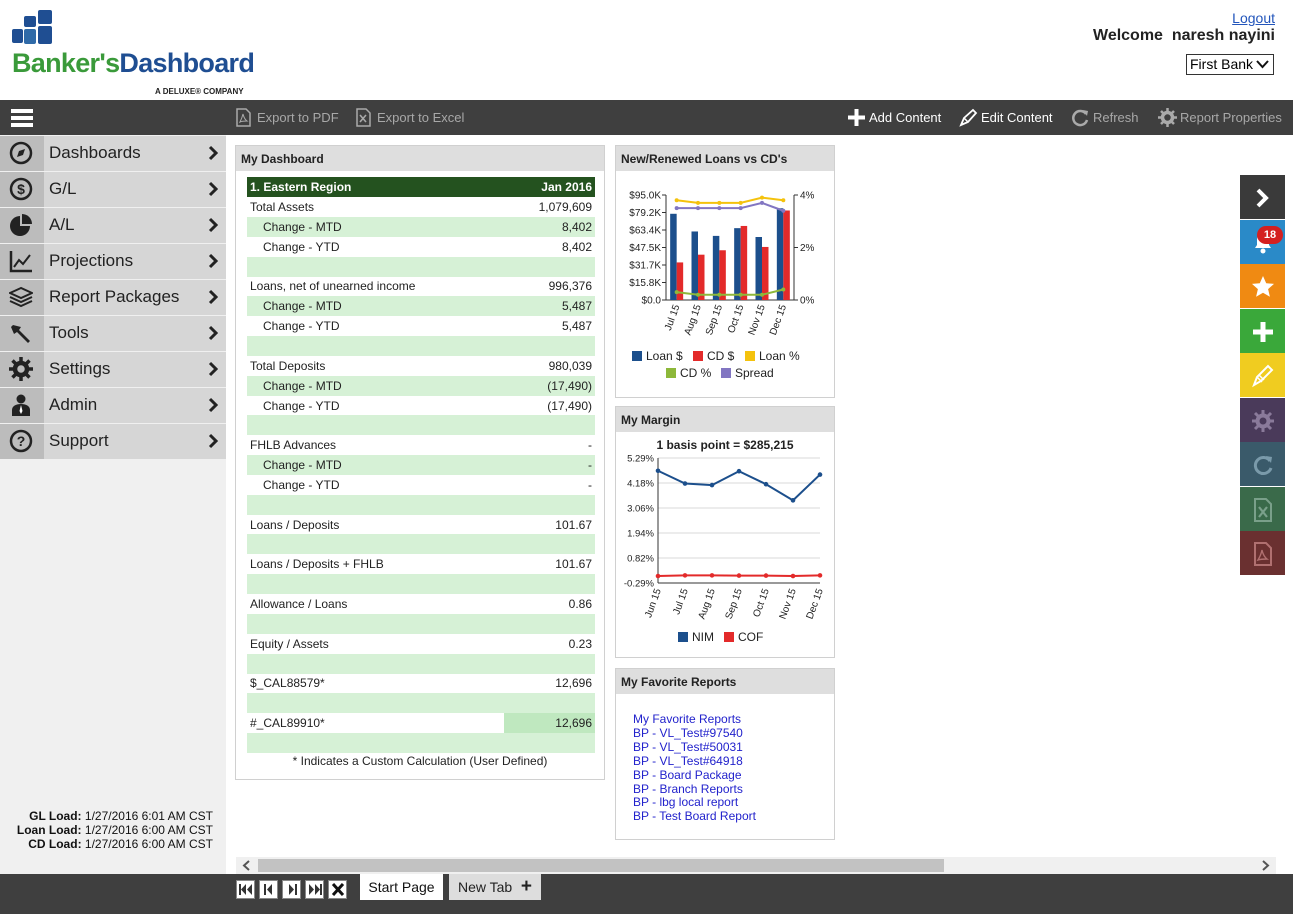 The height and width of the screenshot is (914, 1293). What do you see at coordinates (730, 206) in the screenshot?
I see `series-line-spread` at bounding box center [730, 206].